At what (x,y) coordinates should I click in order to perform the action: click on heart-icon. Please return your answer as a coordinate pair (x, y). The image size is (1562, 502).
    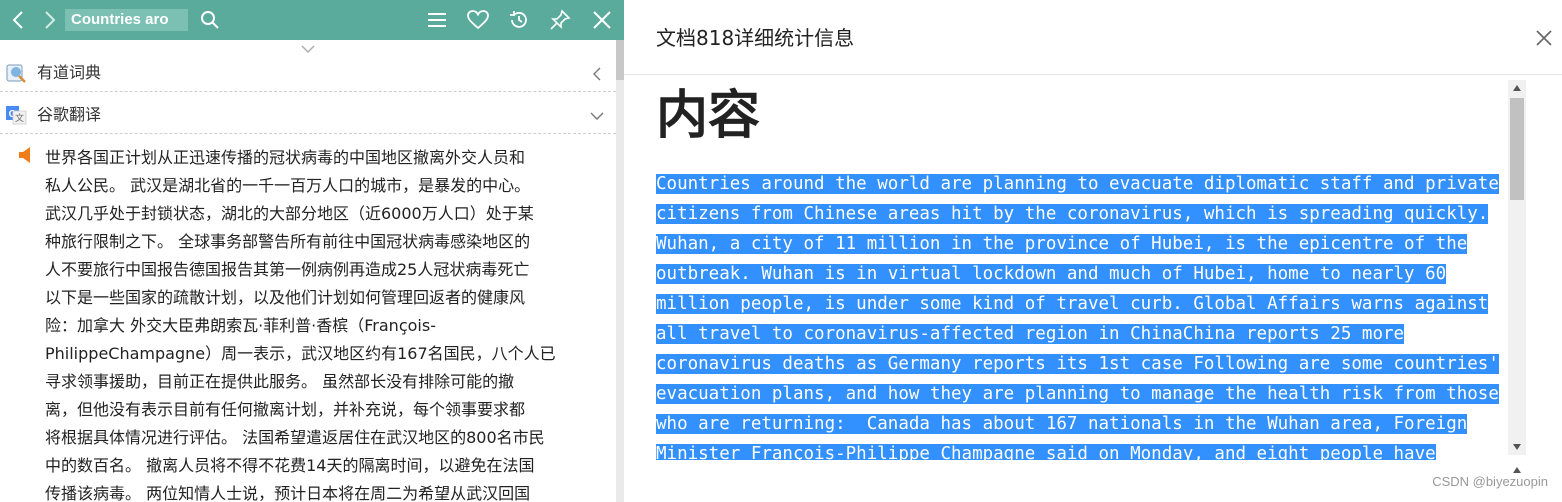
    Looking at the image, I should click on (478, 20).